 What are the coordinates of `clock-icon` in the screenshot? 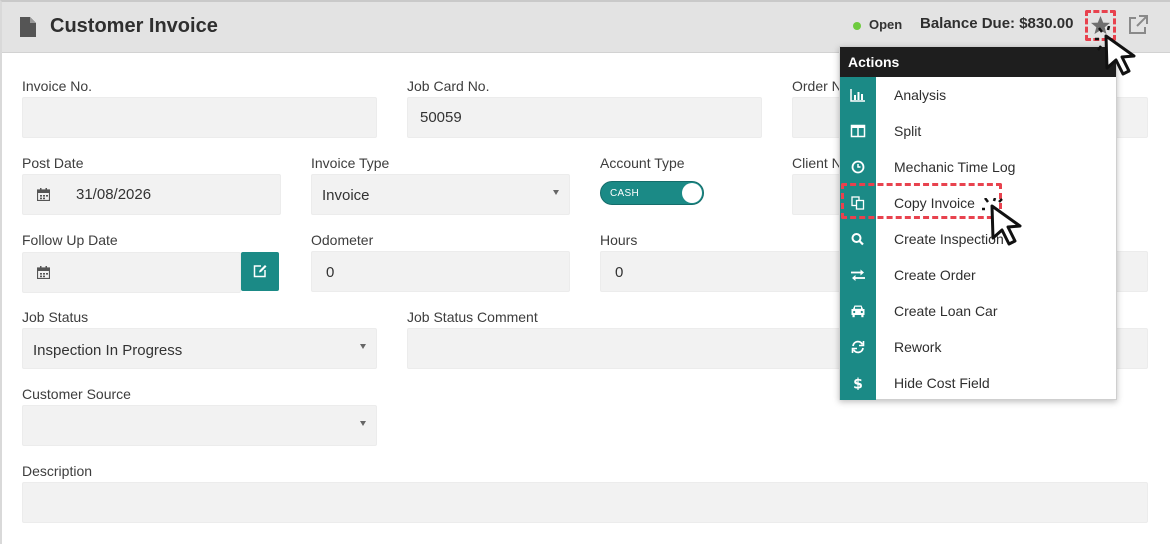 It's located at (858, 167).